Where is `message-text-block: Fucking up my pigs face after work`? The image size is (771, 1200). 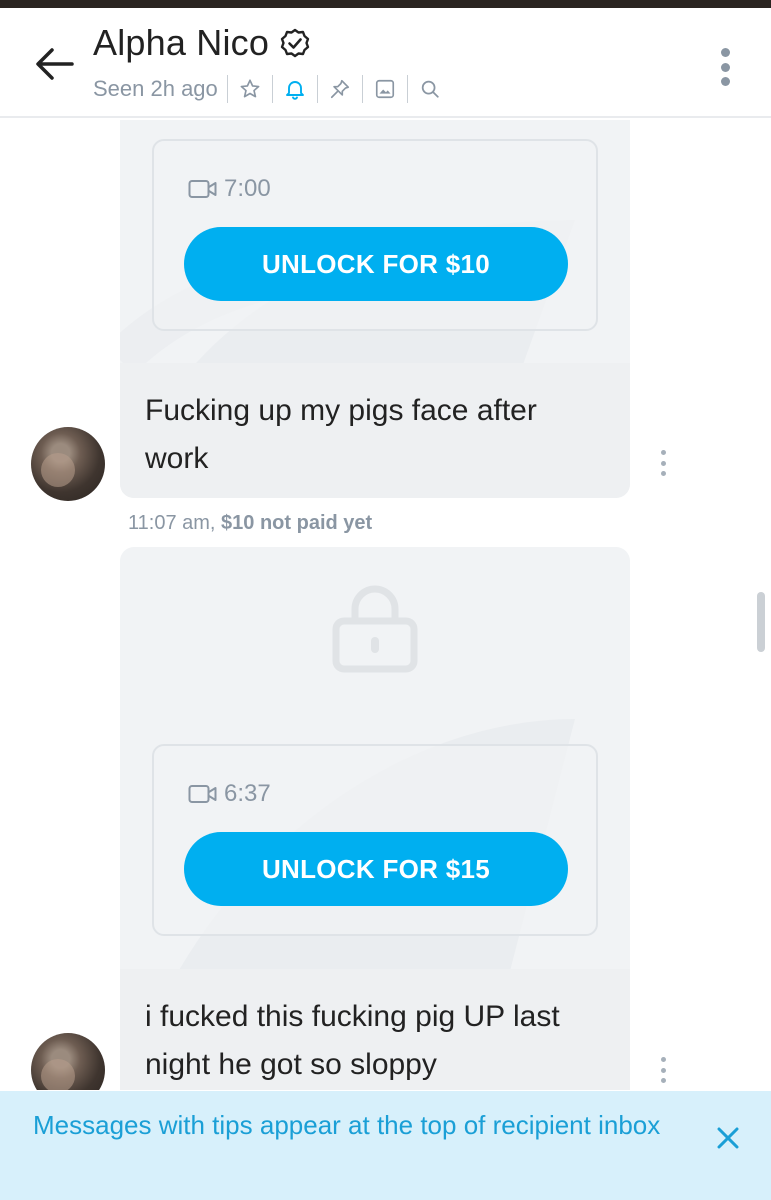 message-text-block: Fucking up my pigs face after work is located at coordinates (375, 430).